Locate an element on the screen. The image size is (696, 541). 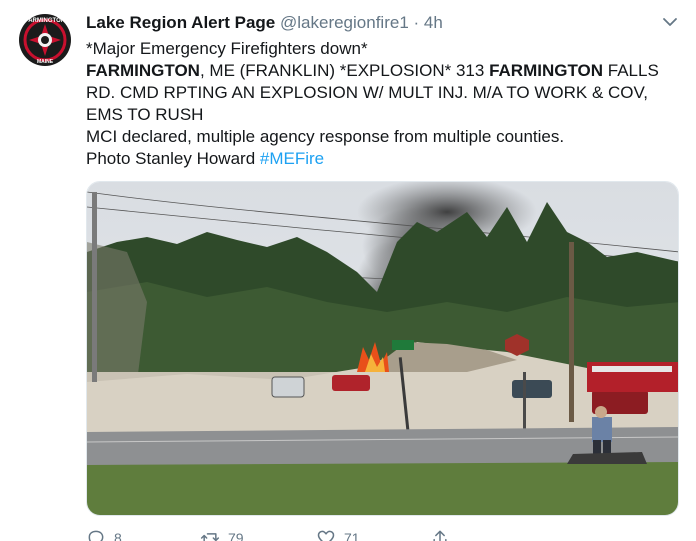
chevron-down-icon is located at coordinates (670, 22).